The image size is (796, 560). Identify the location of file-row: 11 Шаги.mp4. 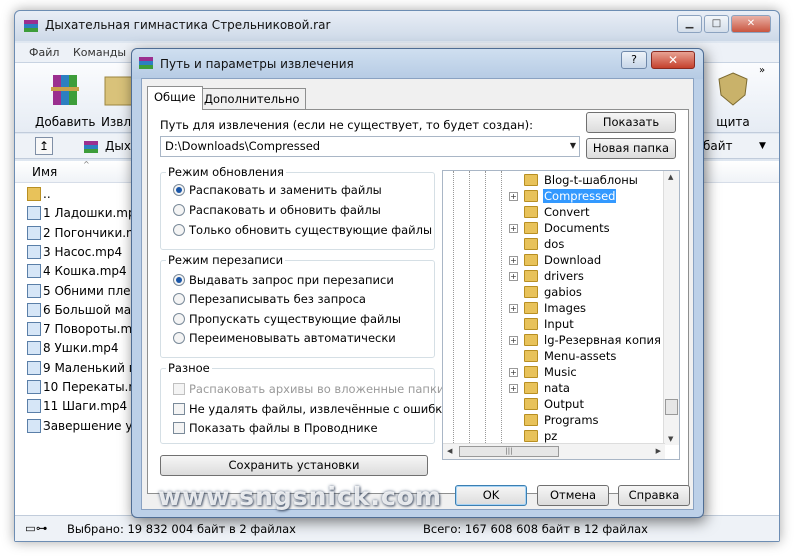
(77, 408).